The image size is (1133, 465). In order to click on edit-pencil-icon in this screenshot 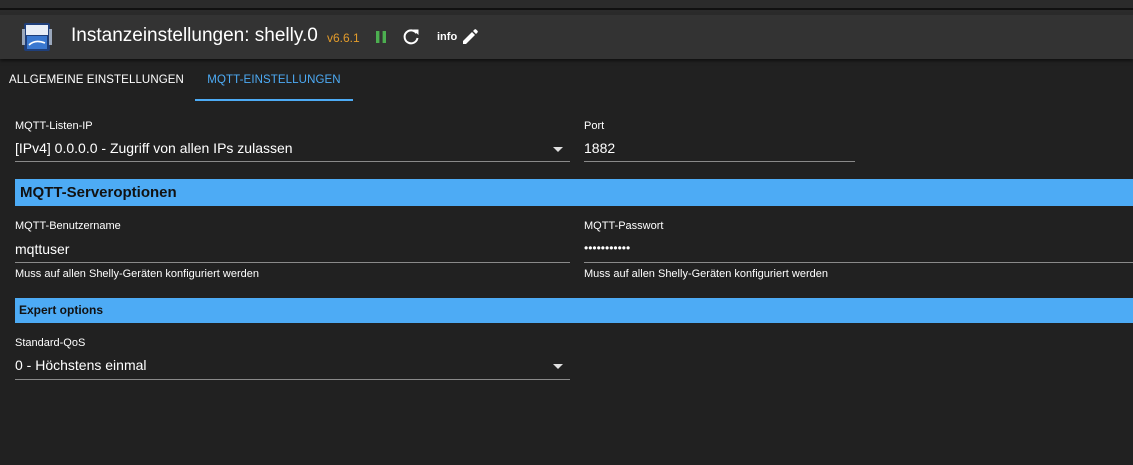, I will do `click(470, 37)`.